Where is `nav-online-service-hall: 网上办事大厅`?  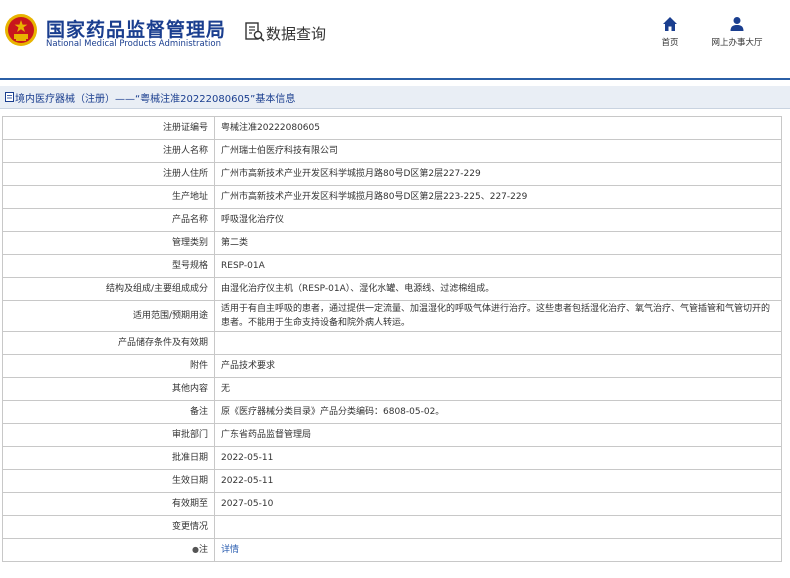
nav-online-service-hall: 网上办事大厅 is located at coordinates (737, 32).